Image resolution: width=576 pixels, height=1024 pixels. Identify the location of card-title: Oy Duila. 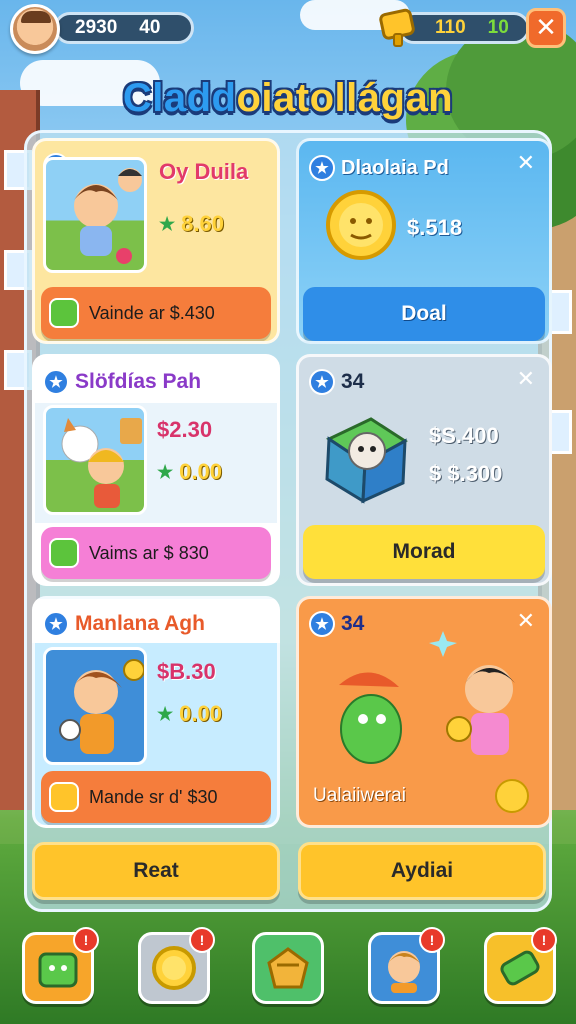
(204, 171).